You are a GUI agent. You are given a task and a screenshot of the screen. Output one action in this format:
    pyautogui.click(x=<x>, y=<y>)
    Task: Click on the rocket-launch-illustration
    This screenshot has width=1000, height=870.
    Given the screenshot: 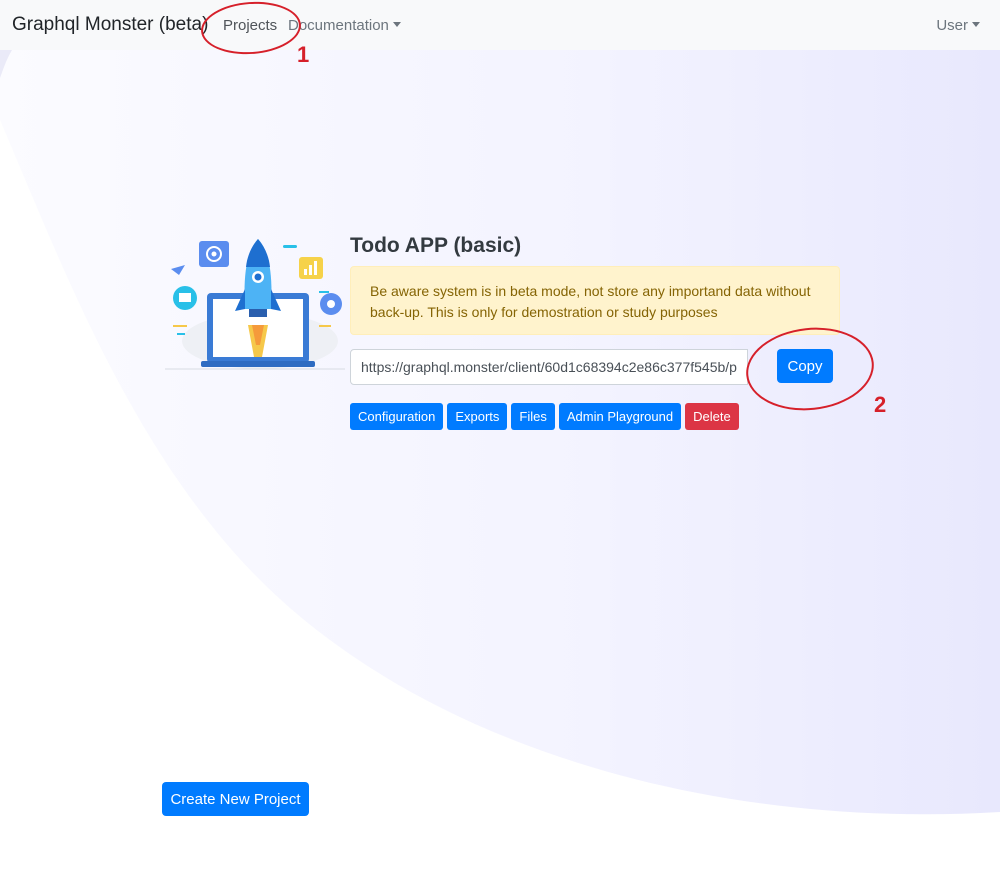 What is the action you would take?
    pyautogui.click(x=255, y=304)
    